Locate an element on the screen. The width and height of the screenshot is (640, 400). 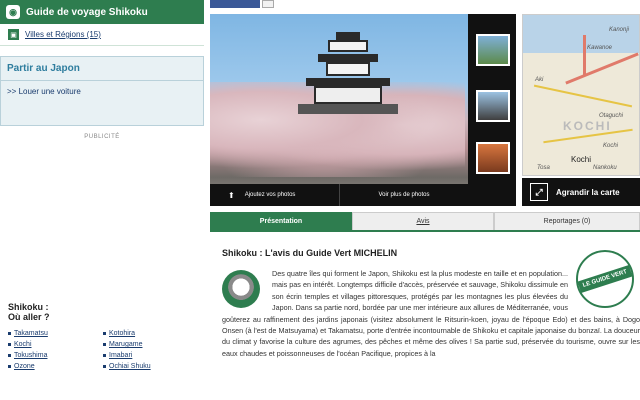
photo-actions-bar: ⬆ Ajoutez vos photos Voir plus de photos is located at coordinates (339, 195).